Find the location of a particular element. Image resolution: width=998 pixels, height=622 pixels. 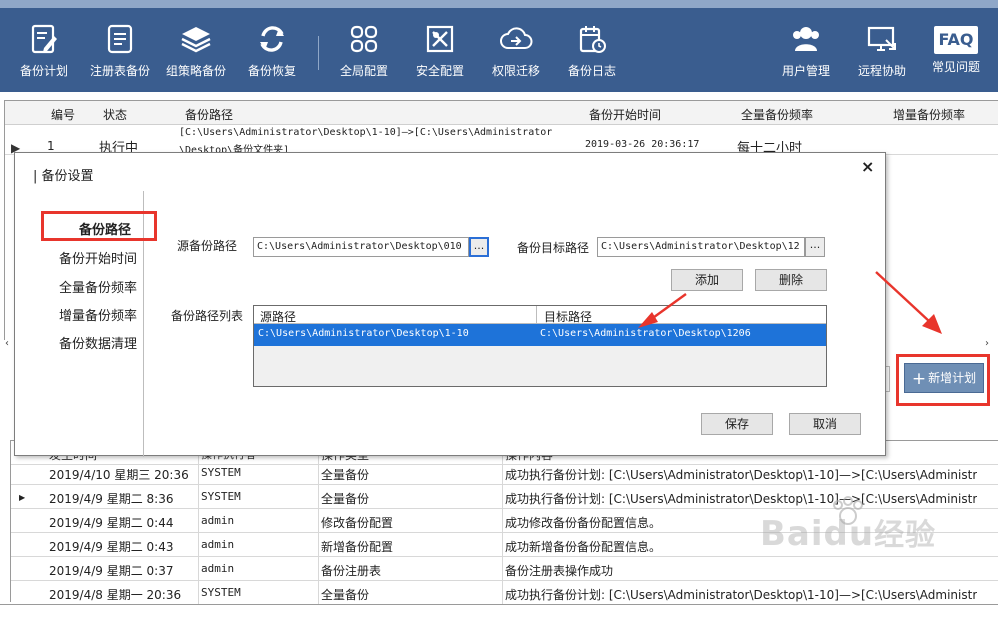

new-plan-button: + 新增计划 is located at coordinates (944, 378).